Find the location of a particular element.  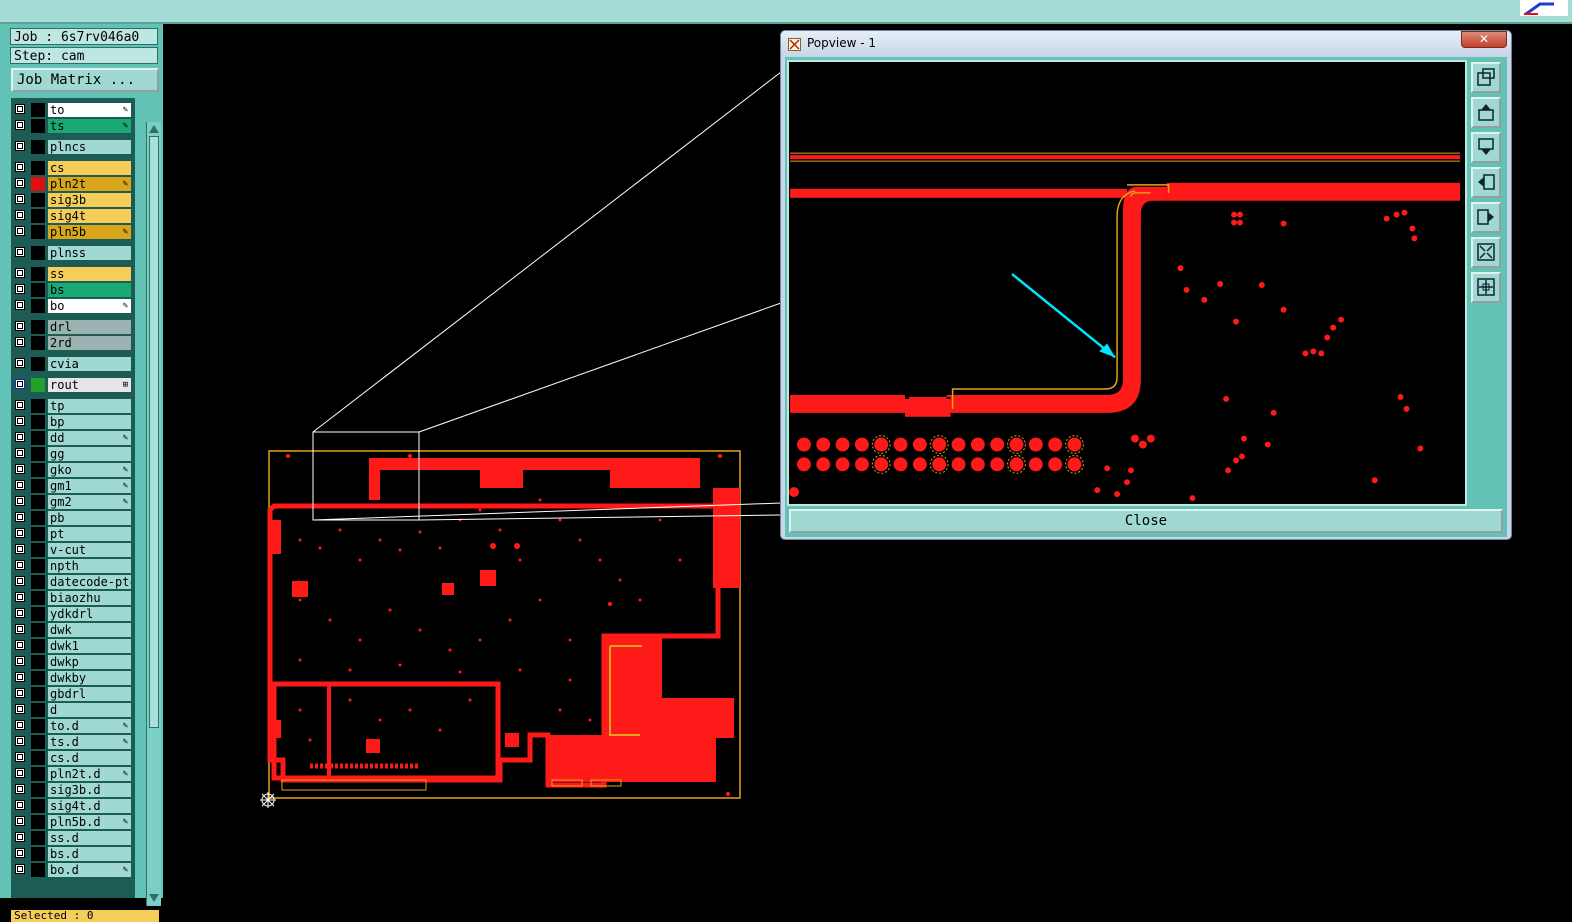

layer-row-biaozhu: biaozhu is located at coordinates (73, 598).